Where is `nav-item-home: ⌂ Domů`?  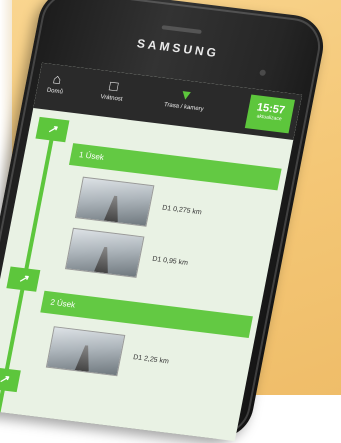
nav-item-home: ⌂ Domů is located at coordinates (56, 83).